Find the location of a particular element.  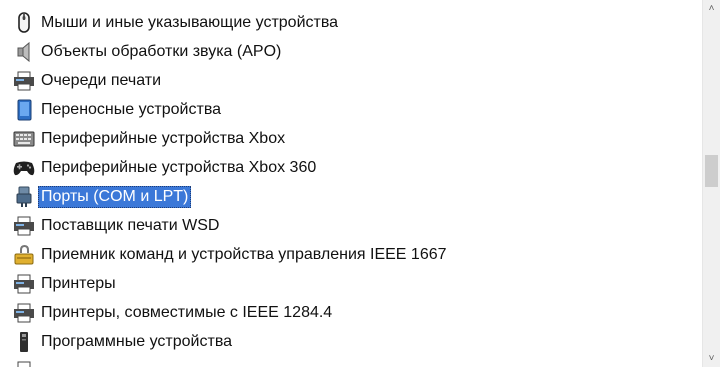

tree-item-label: Переносные устройства is located at coordinates (131, 109).